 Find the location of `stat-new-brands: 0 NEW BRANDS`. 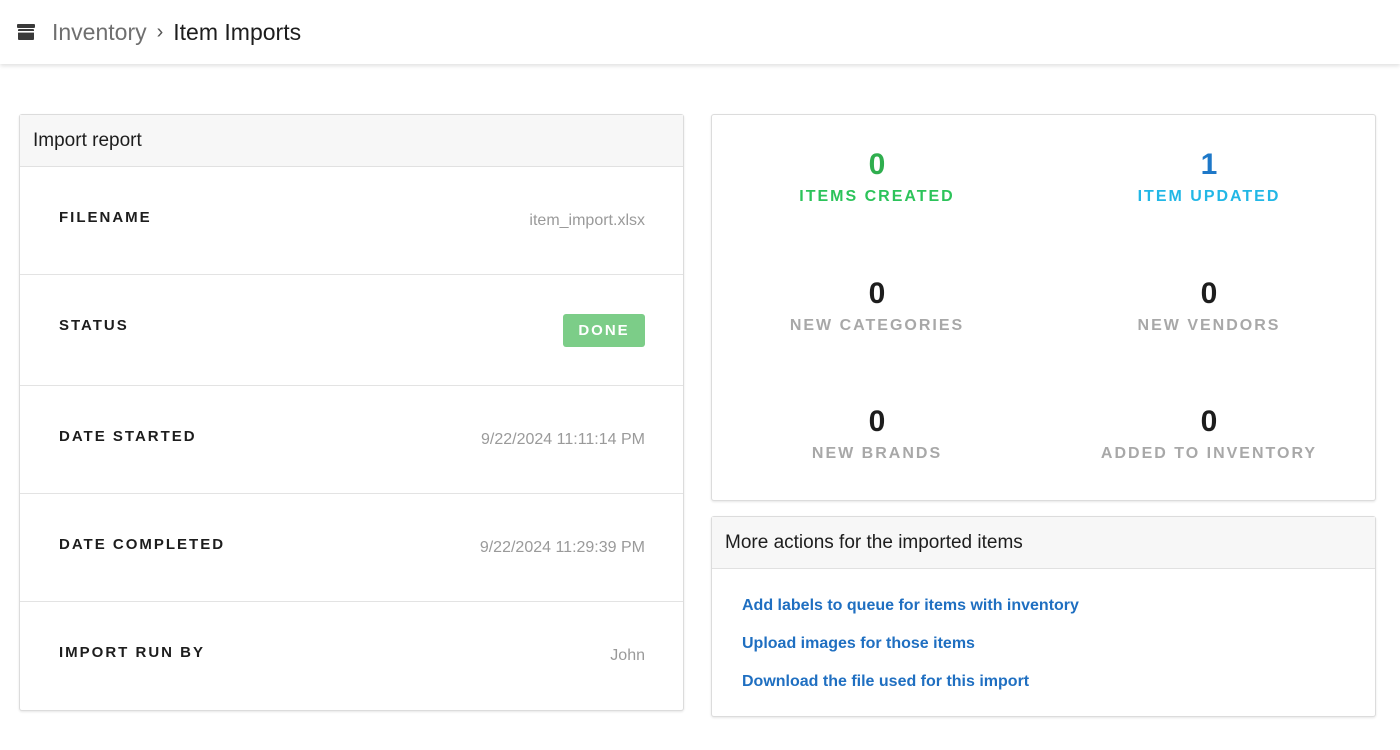

stat-new-brands: 0 NEW BRANDS is located at coordinates (877, 434).